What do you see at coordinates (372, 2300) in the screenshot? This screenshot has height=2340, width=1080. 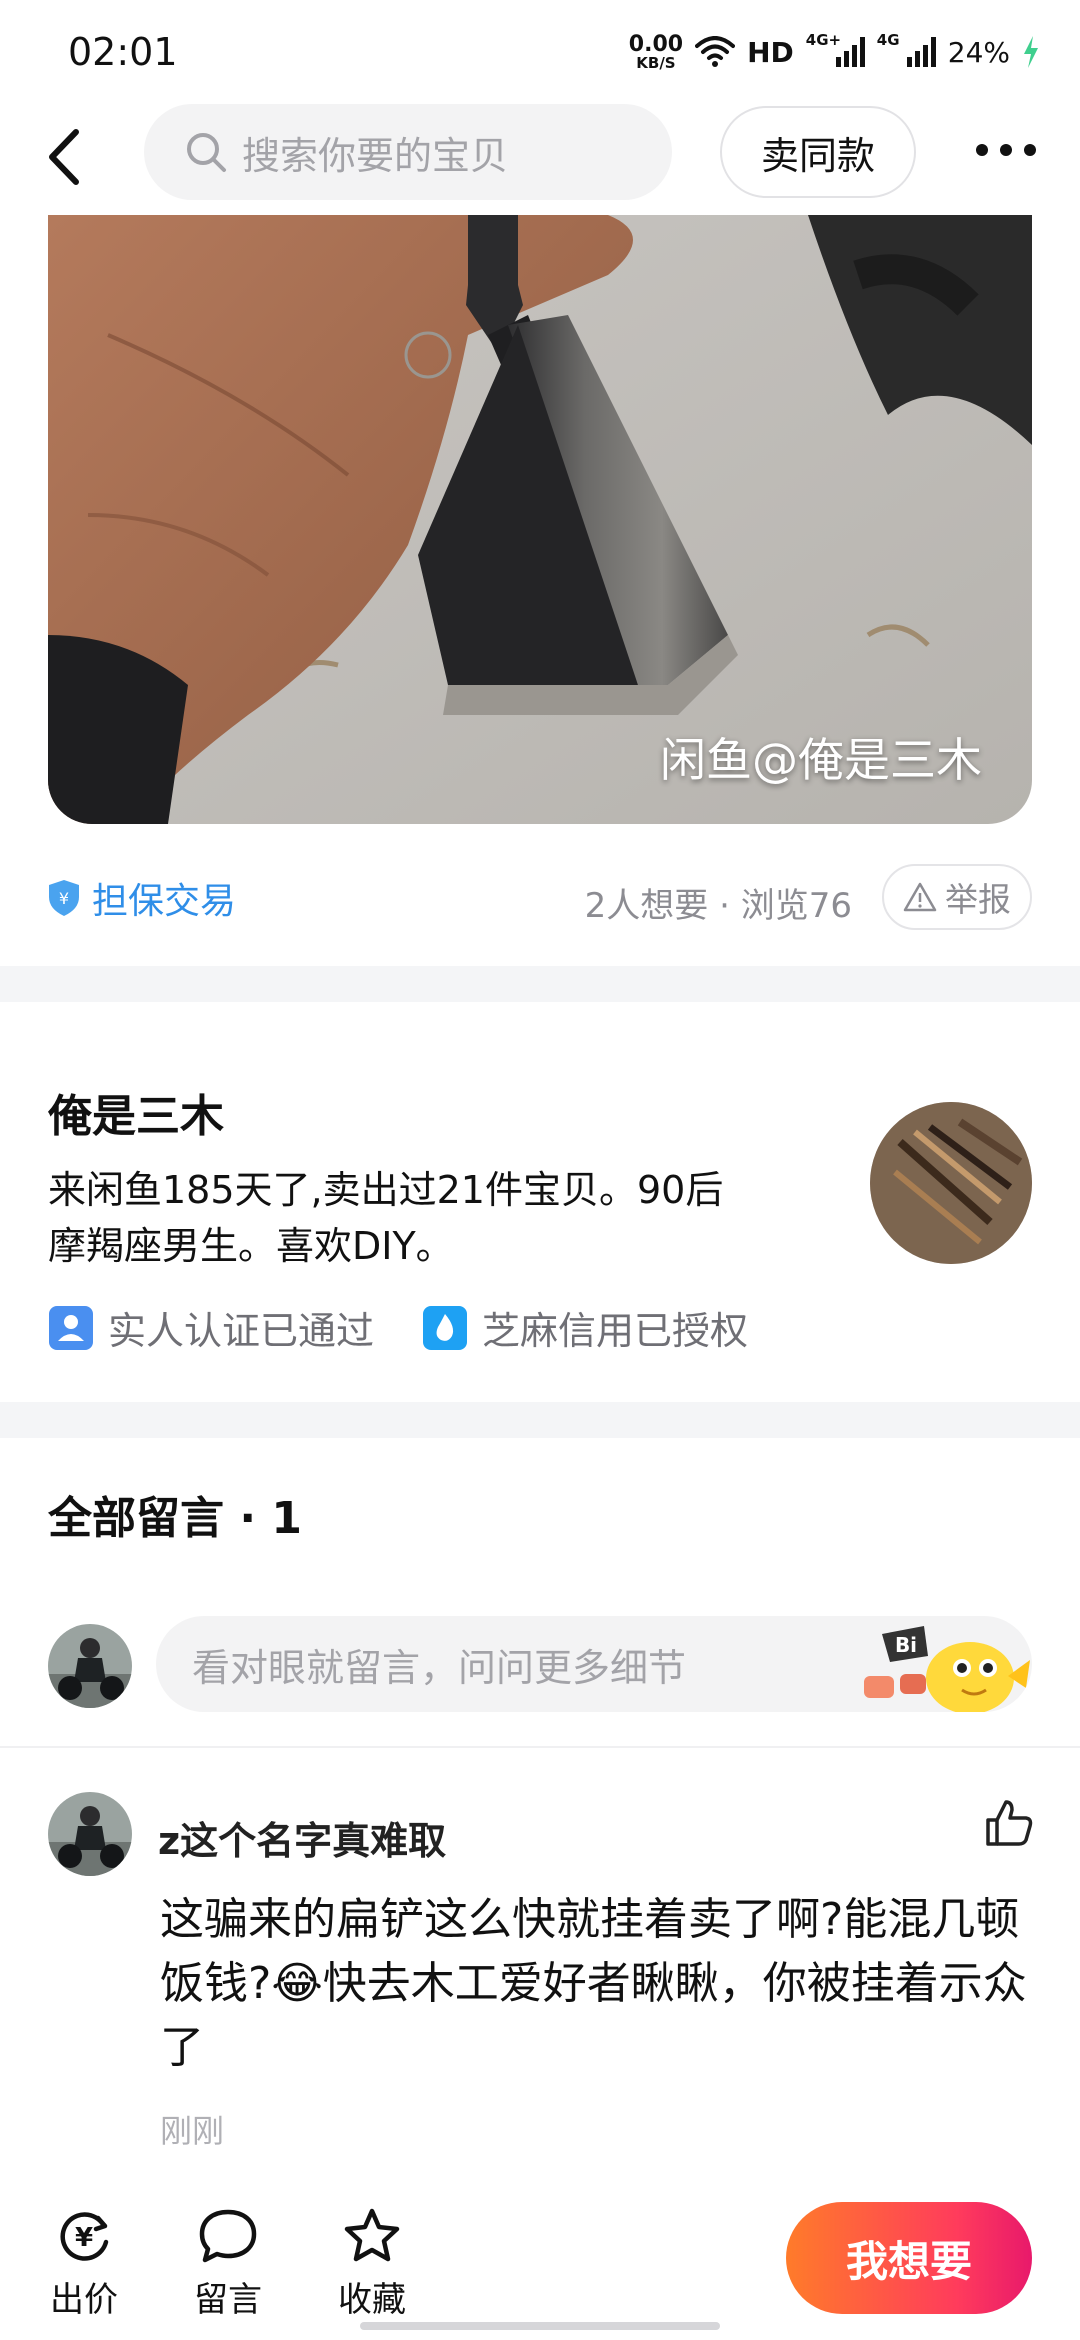 I see `favorite-label: 收藏` at bounding box center [372, 2300].